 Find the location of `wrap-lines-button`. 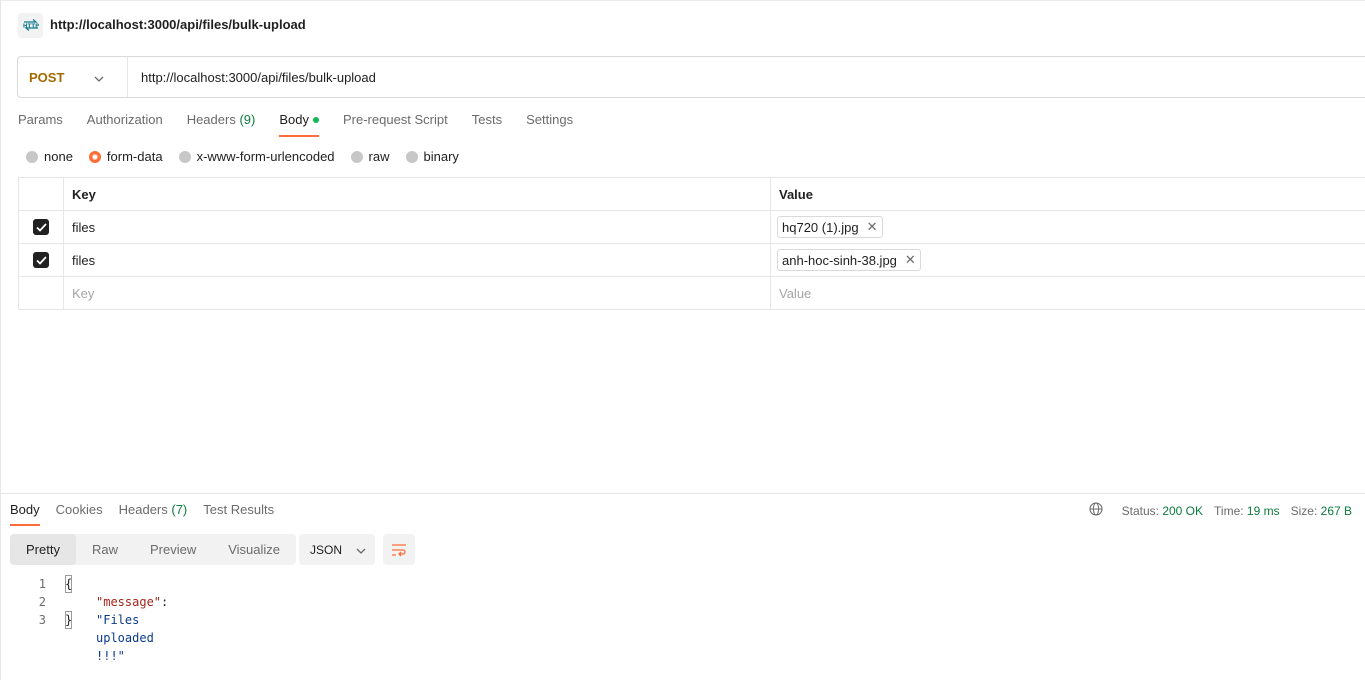

wrap-lines-button is located at coordinates (399, 549).